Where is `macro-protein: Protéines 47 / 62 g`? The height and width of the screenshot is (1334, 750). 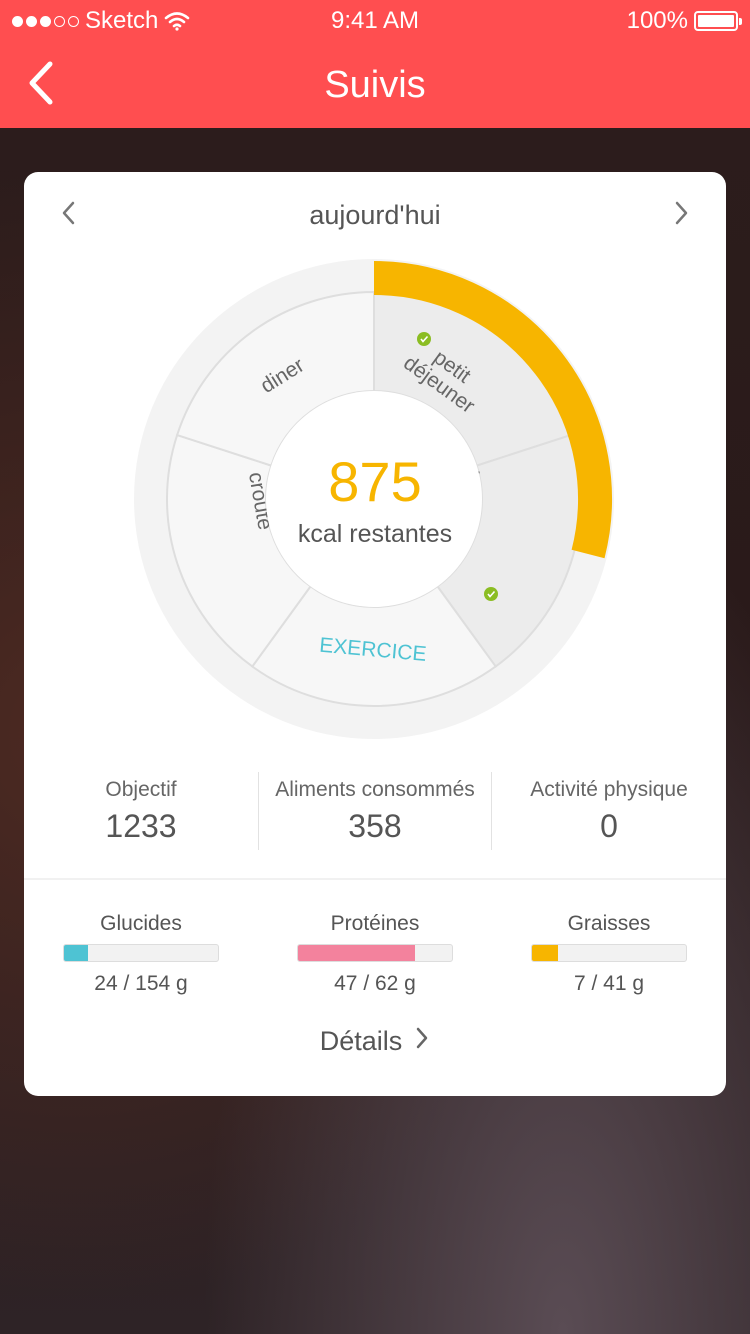
macro-protein: Protéines 47 / 62 g is located at coordinates (375, 957).